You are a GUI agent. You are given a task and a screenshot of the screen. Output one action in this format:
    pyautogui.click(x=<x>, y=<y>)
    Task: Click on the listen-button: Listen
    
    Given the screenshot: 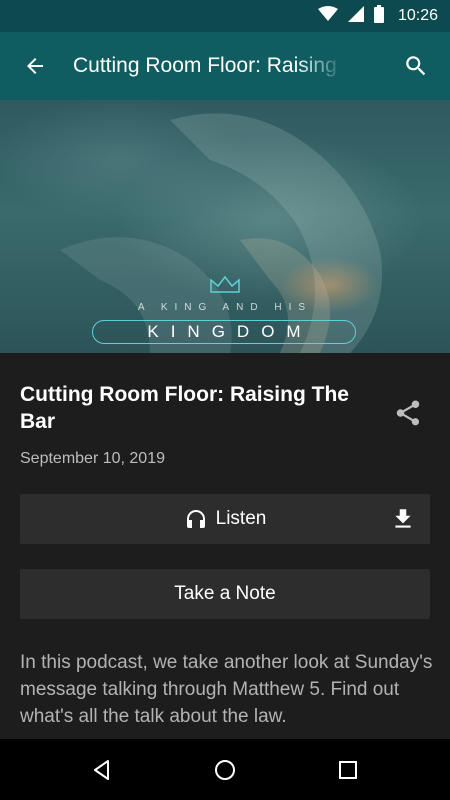 What is the action you would take?
    pyautogui.click(x=225, y=519)
    